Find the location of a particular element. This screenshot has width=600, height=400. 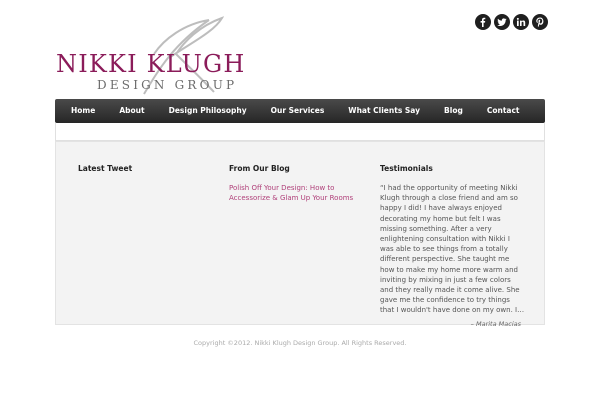

testimonial-author: – Marita Macias is located at coordinates (495, 323).